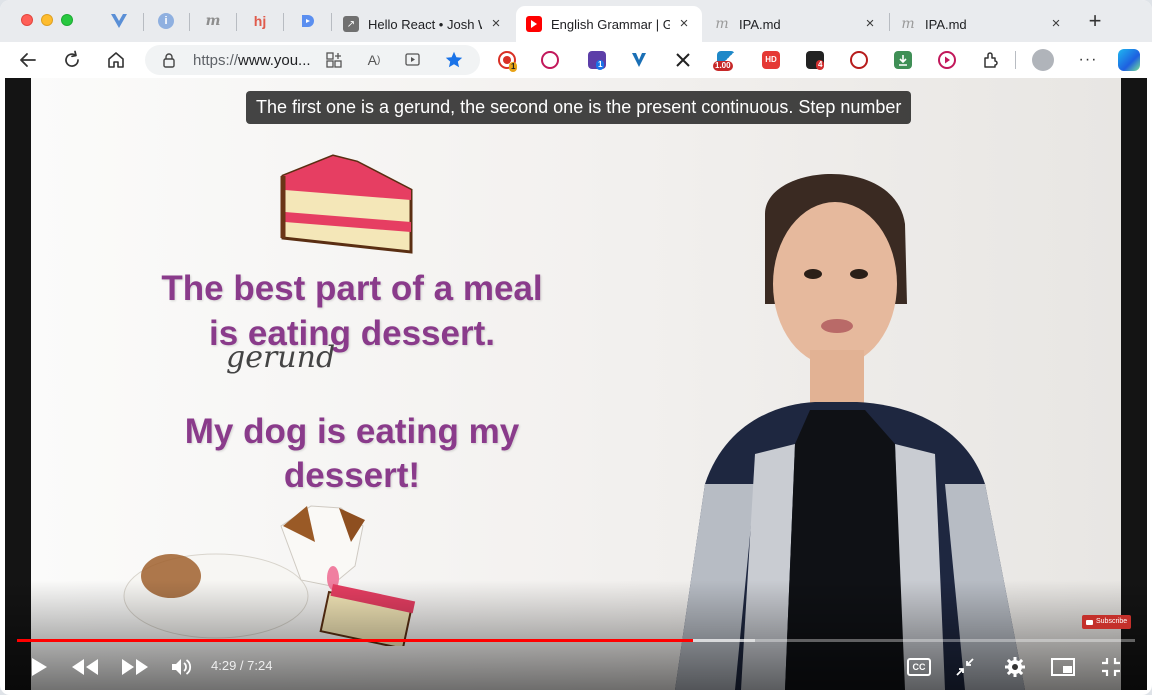  What do you see at coordinates (351, 24) in the screenshot?
I see `arrow-external-icon: ↗` at bounding box center [351, 24].